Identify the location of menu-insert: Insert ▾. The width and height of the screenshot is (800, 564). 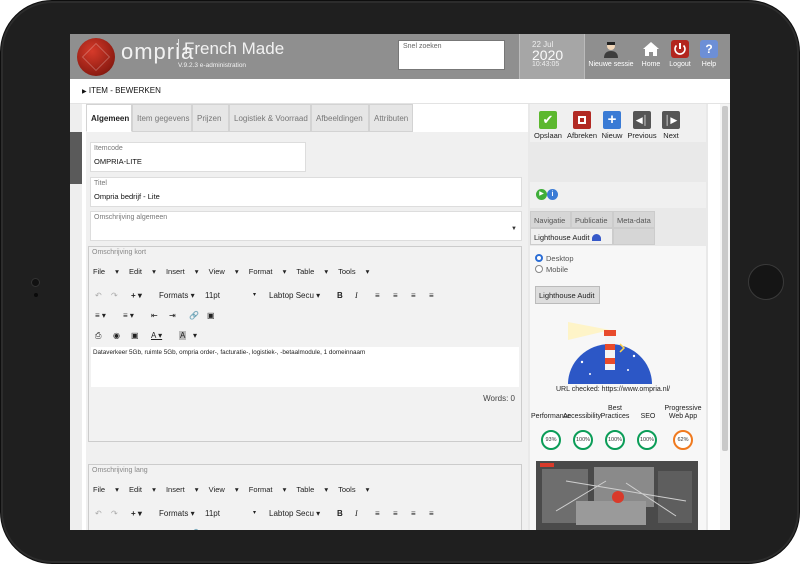
(182, 271).